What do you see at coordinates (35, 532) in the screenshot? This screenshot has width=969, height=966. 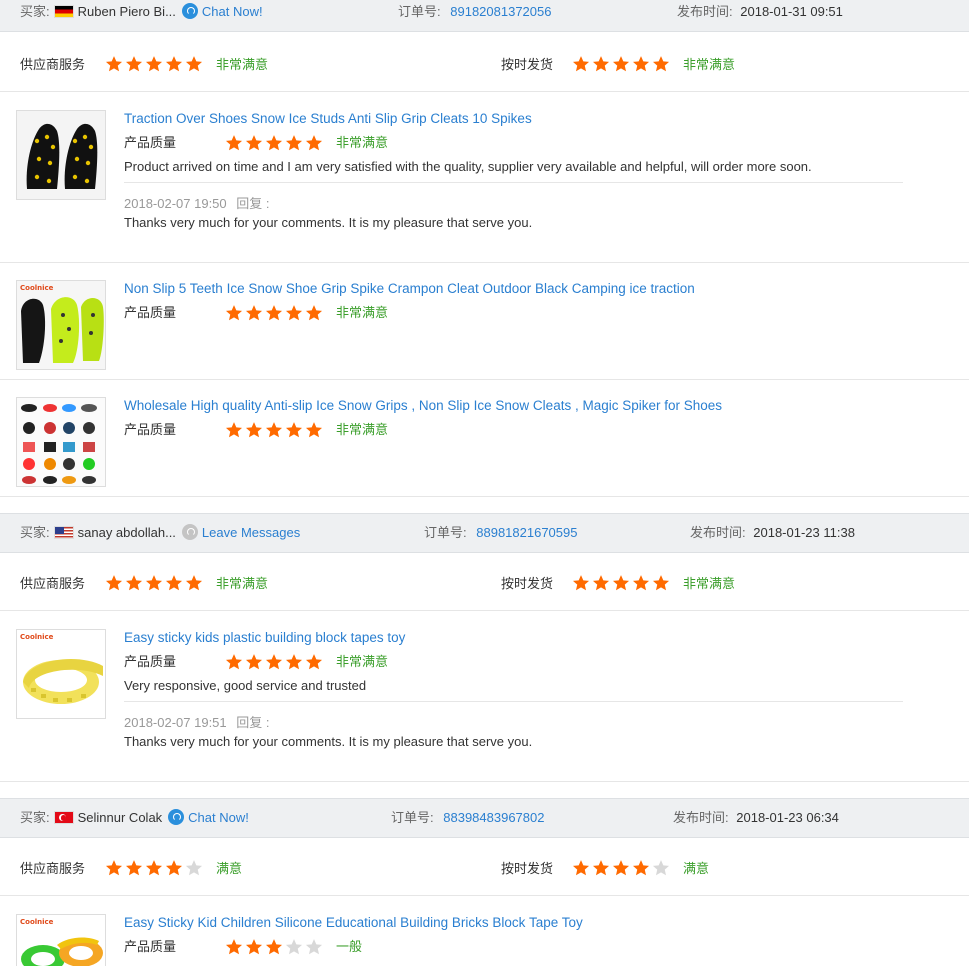 I see `buyer-label: 买家:` at bounding box center [35, 532].